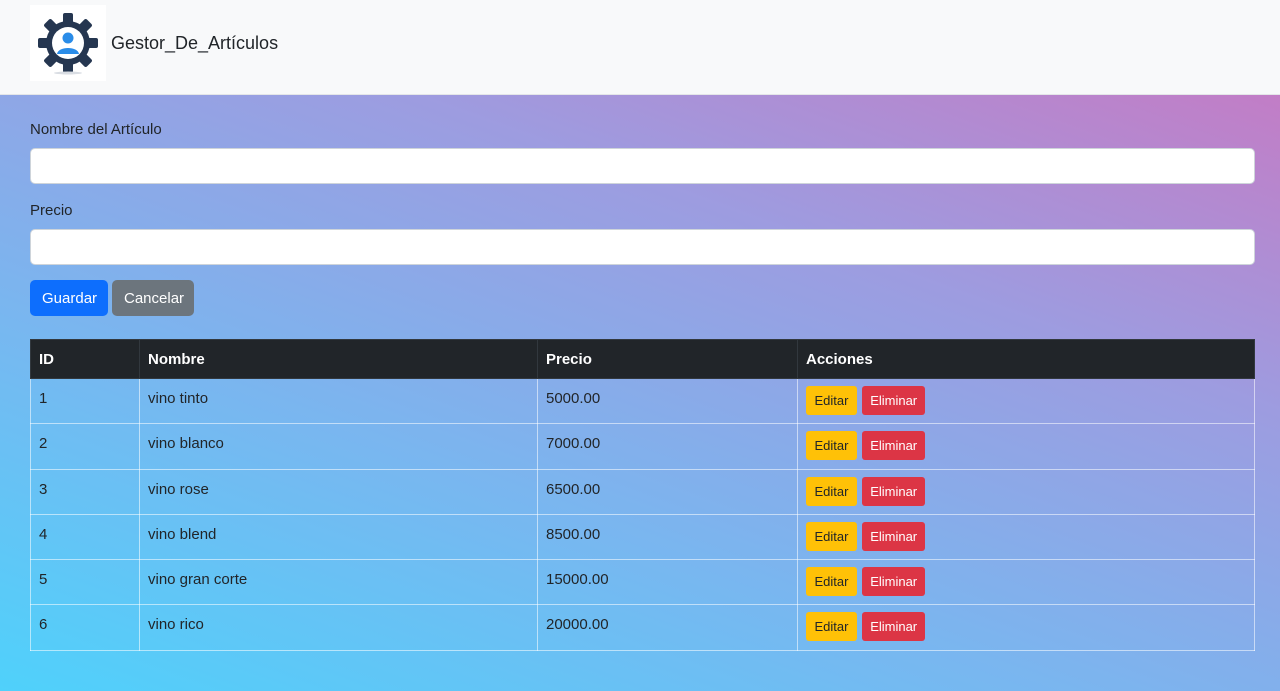 The image size is (1280, 691). I want to click on cell-nombre: vino rose, so click(338, 491).